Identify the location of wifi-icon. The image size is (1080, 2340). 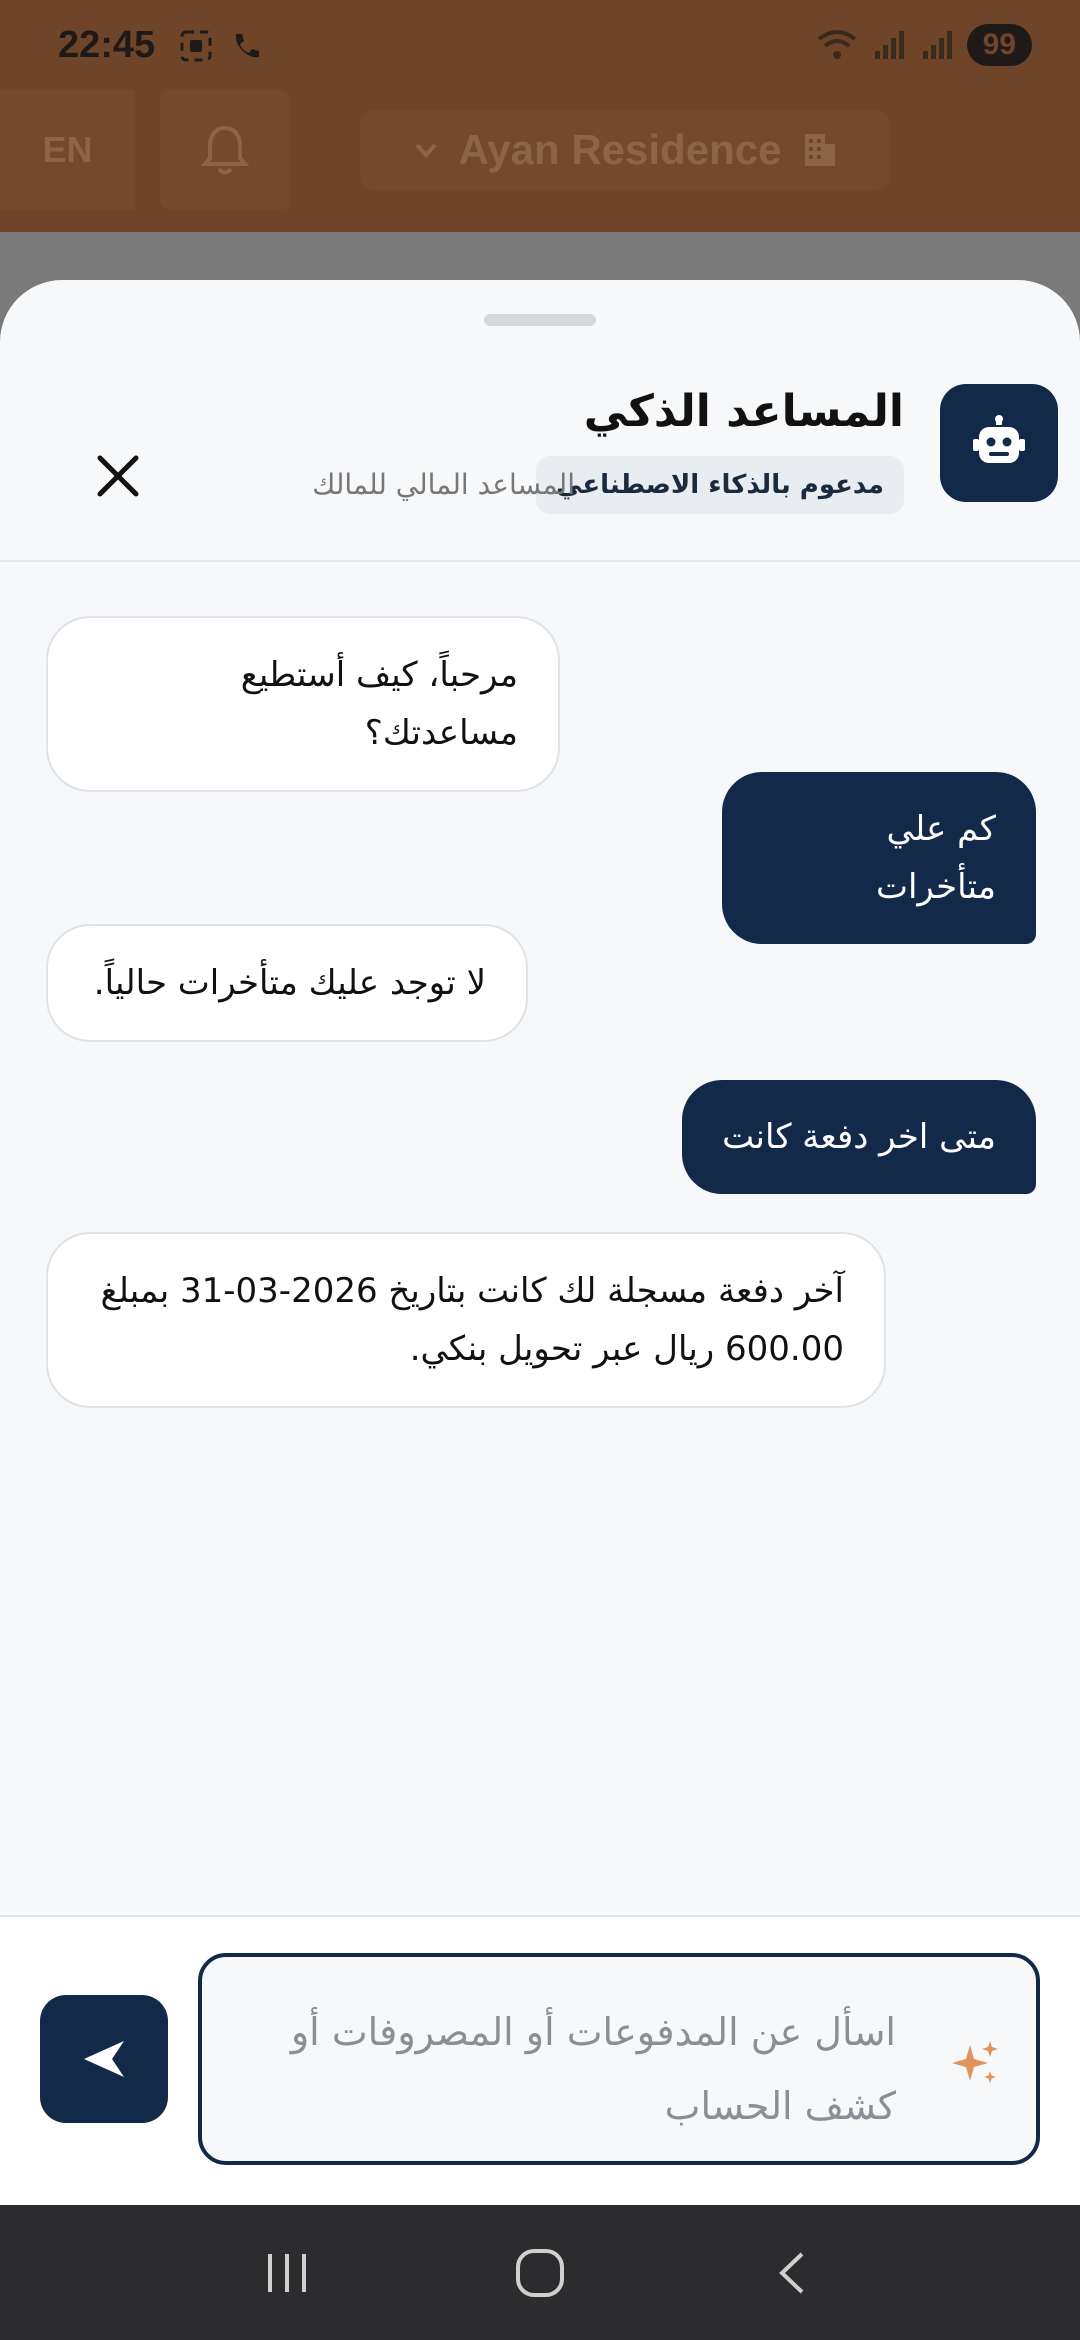
(836, 44).